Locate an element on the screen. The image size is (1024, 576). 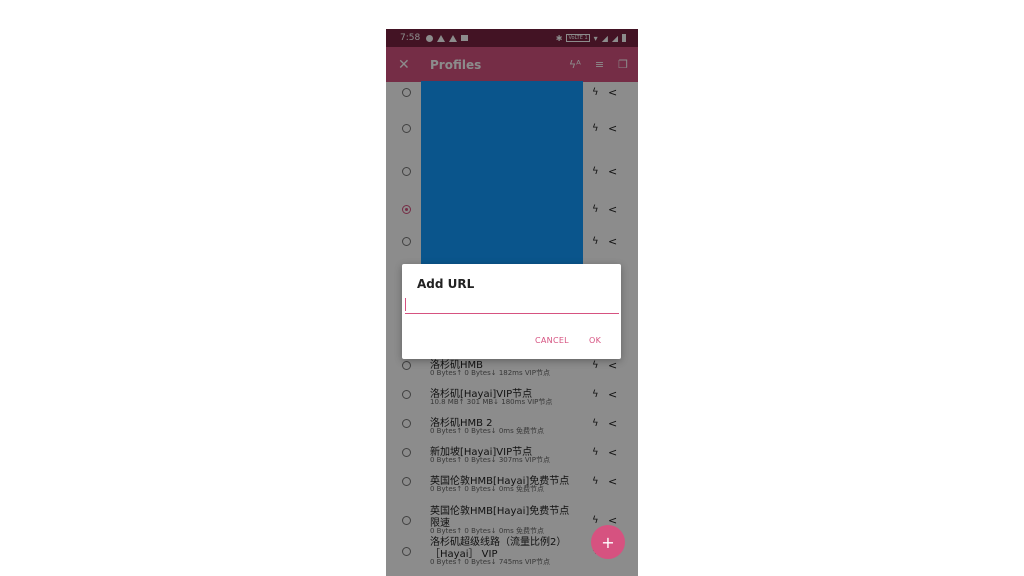
url-input is located at coordinates (512, 305).